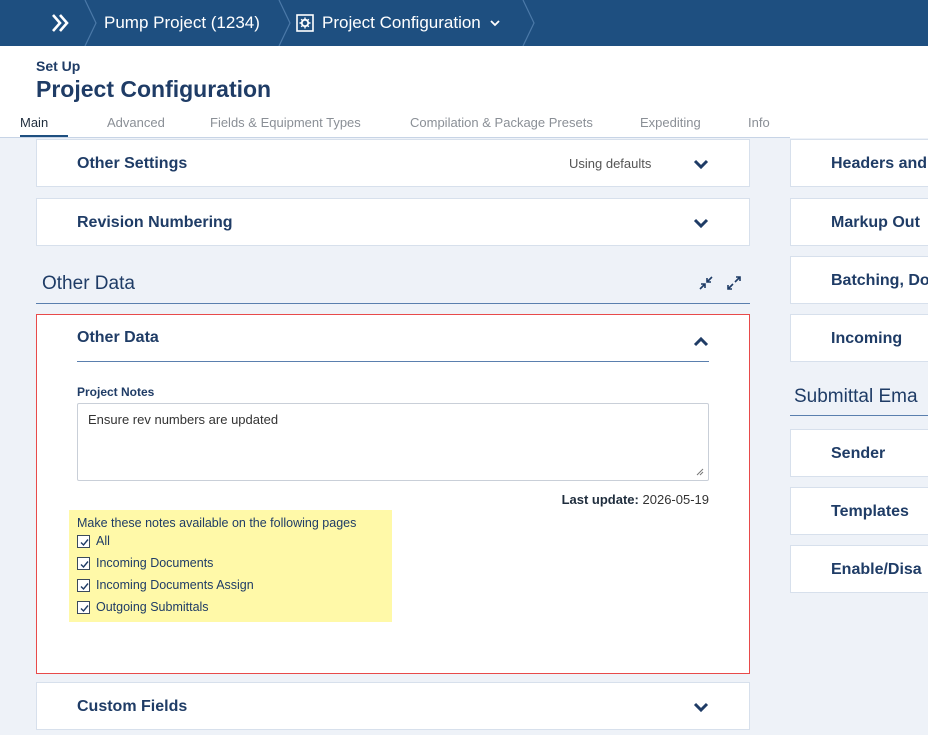 This screenshot has width=928, height=735. I want to click on panel-title: Templates, so click(870, 511).